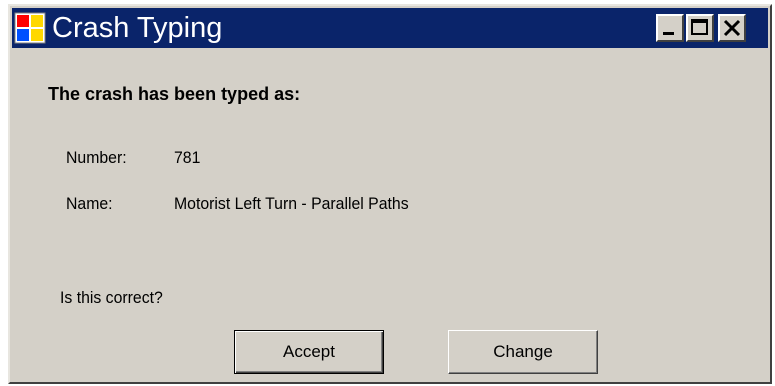 The height and width of the screenshot is (386, 775). What do you see at coordinates (89, 203) in the screenshot?
I see `name-label: Name:` at bounding box center [89, 203].